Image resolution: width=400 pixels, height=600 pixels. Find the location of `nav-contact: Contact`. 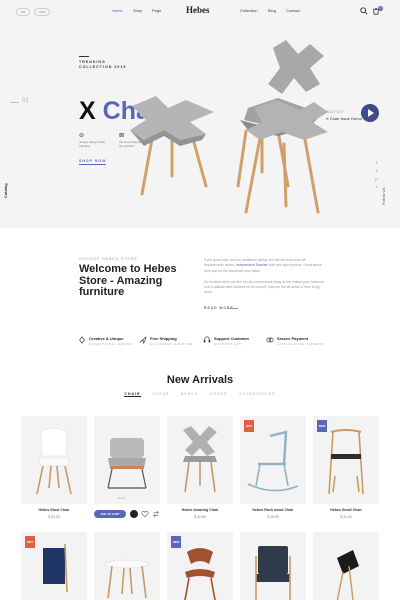

nav-contact: Contact is located at coordinates (293, 11).